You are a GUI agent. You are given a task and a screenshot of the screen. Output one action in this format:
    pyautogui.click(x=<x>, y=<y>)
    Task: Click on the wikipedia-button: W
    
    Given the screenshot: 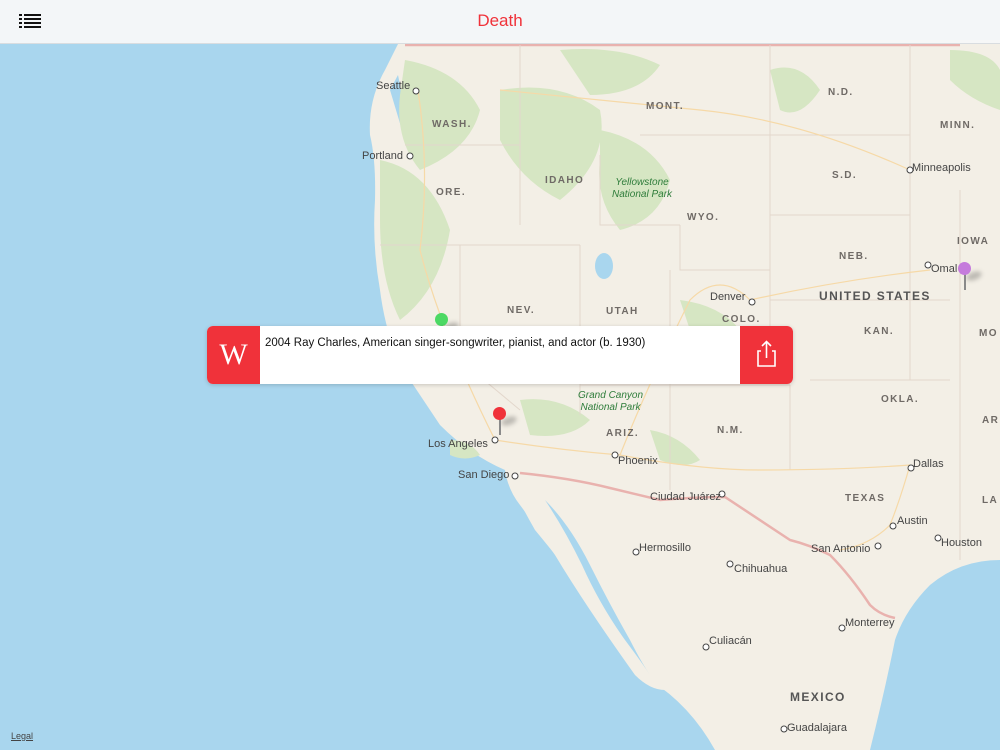 What is the action you would take?
    pyautogui.click(x=233, y=355)
    